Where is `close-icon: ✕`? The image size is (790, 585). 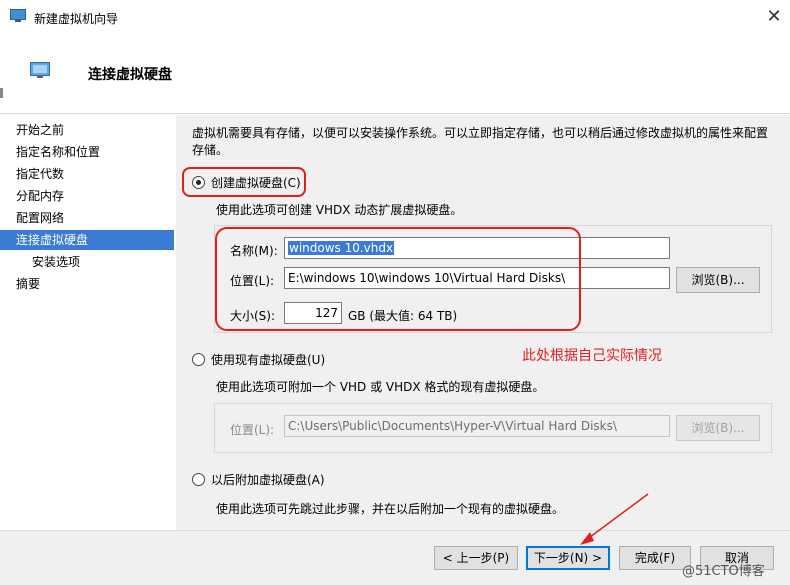
close-icon: ✕ is located at coordinates (774, 17).